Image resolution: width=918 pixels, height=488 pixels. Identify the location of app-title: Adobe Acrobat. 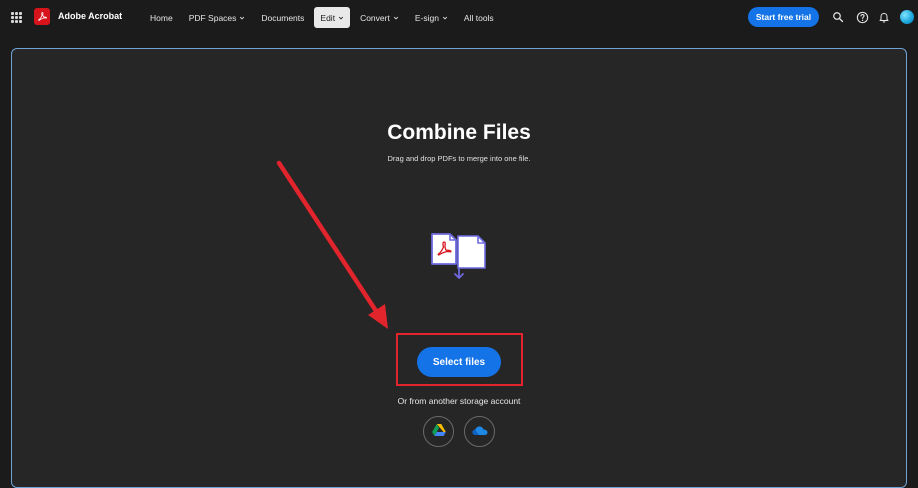
(90, 16).